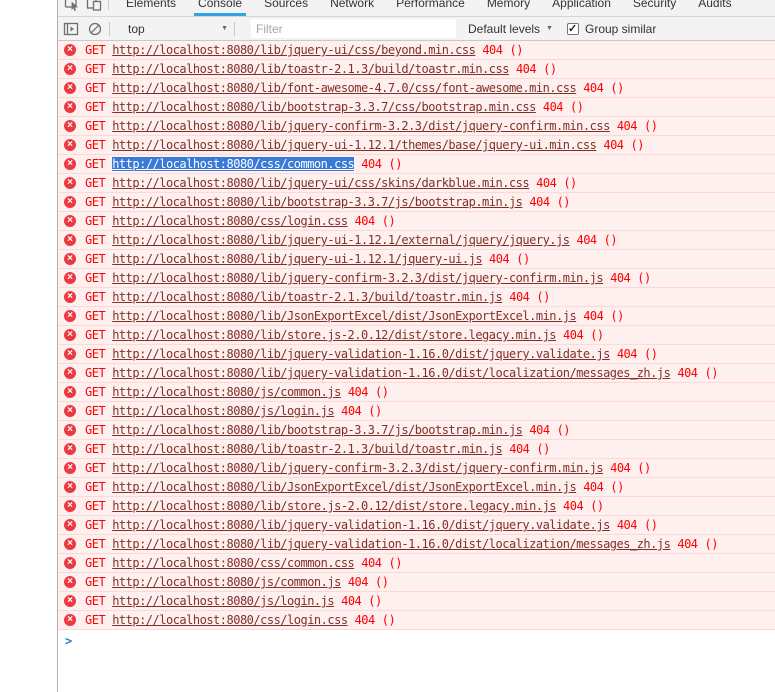 The height and width of the screenshot is (692, 775). Describe the element at coordinates (430, 5) in the screenshot. I see `tab-label: Performance` at that location.